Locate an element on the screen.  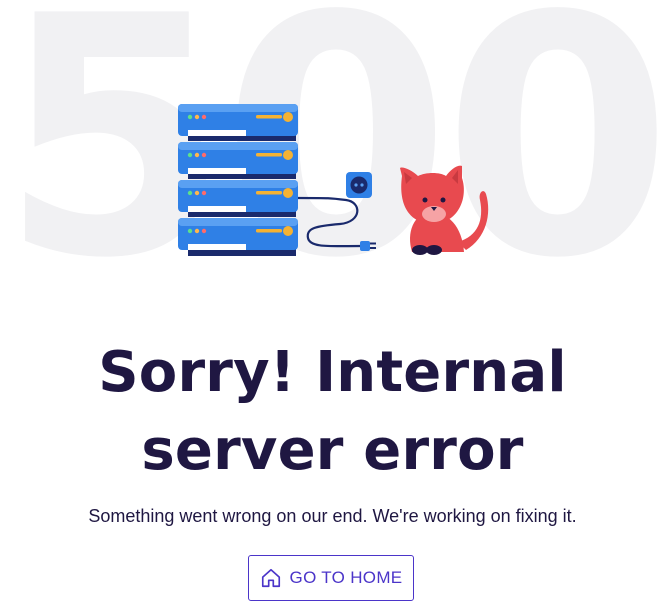
go-to-home-button: GO TO HOME is located at coordinates (331, 578).